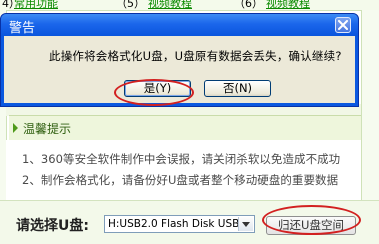 The height and width of the screenshot is (244, 379). Describe the element at coordinates (248, 5) in the screenshot. I see `nav-item-6-prefix: （6）` at that location.